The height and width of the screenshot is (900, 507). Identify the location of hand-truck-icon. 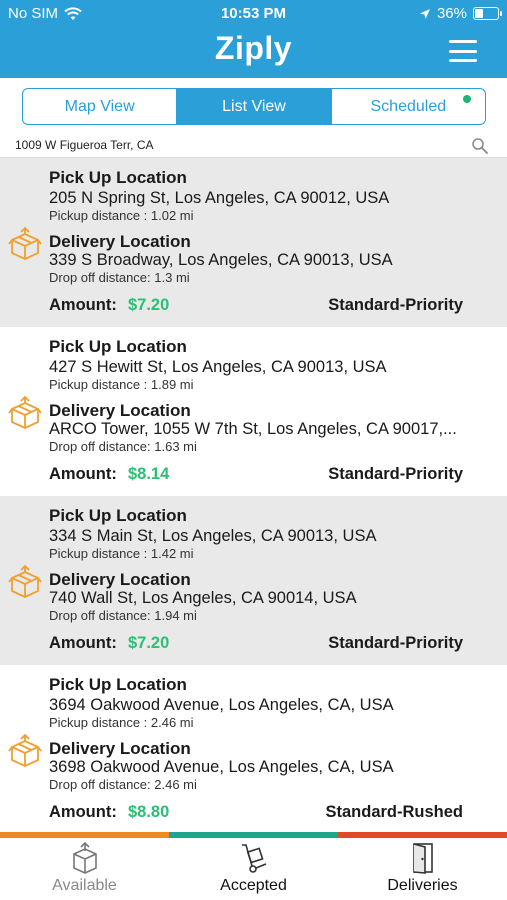
(253, 858).